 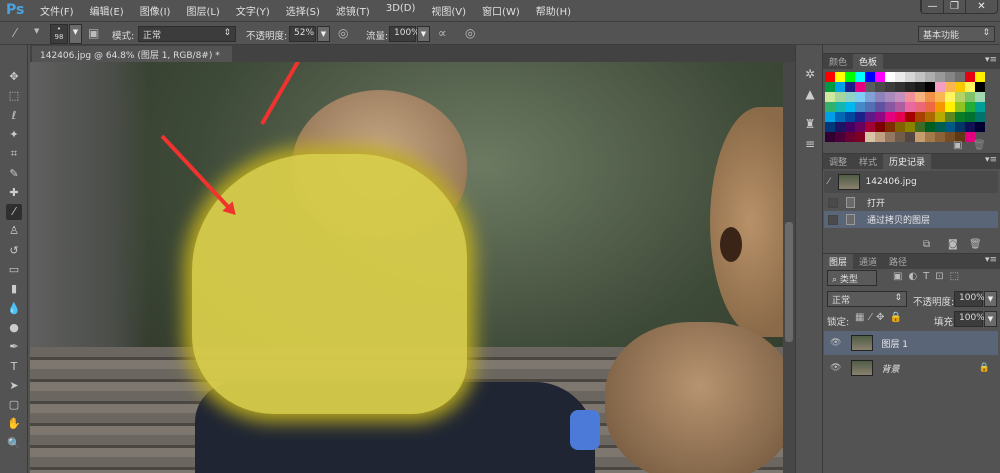 I want to click on brush-tool-icon: ⁄, so click(x=14, y=212).